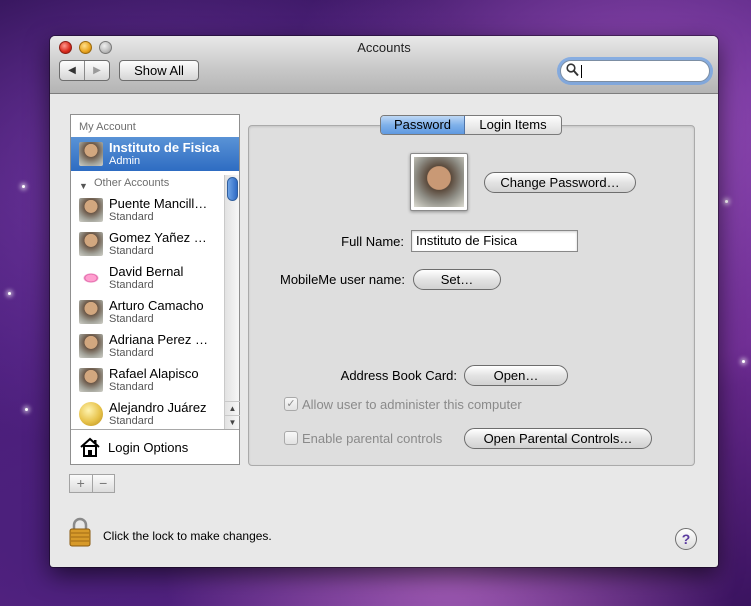 Image resolution: width=751 pixels, height=606 pixels. I want to click on back-button: ◀, so click(72, 70).